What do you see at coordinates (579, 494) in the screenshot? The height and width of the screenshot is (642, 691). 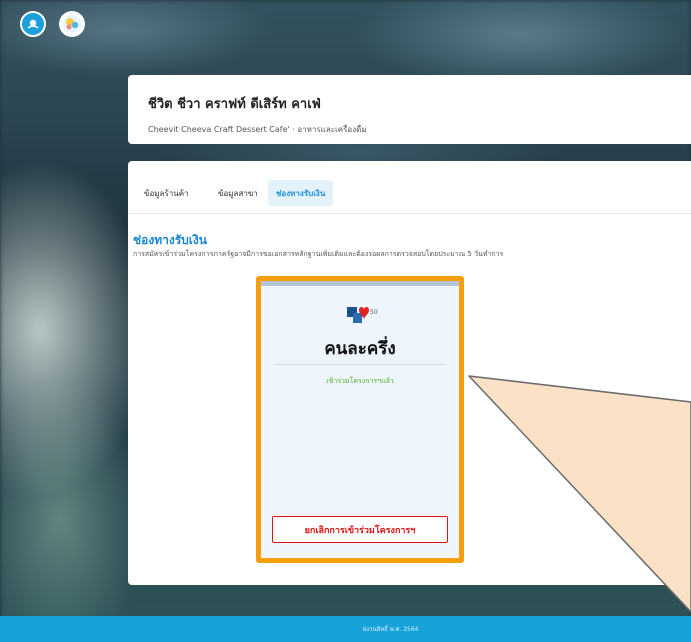 I see `callout-pointer` at bounding box center [579, 494].